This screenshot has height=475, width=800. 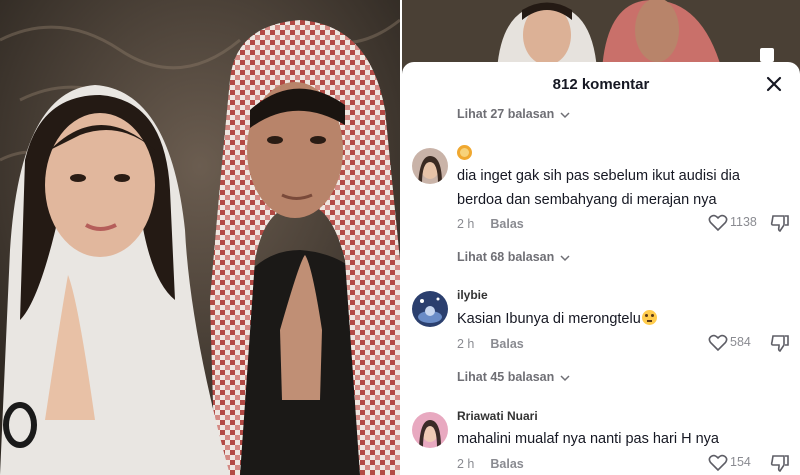 I want to click on video-preview-strip, so click(x=601, y=35).